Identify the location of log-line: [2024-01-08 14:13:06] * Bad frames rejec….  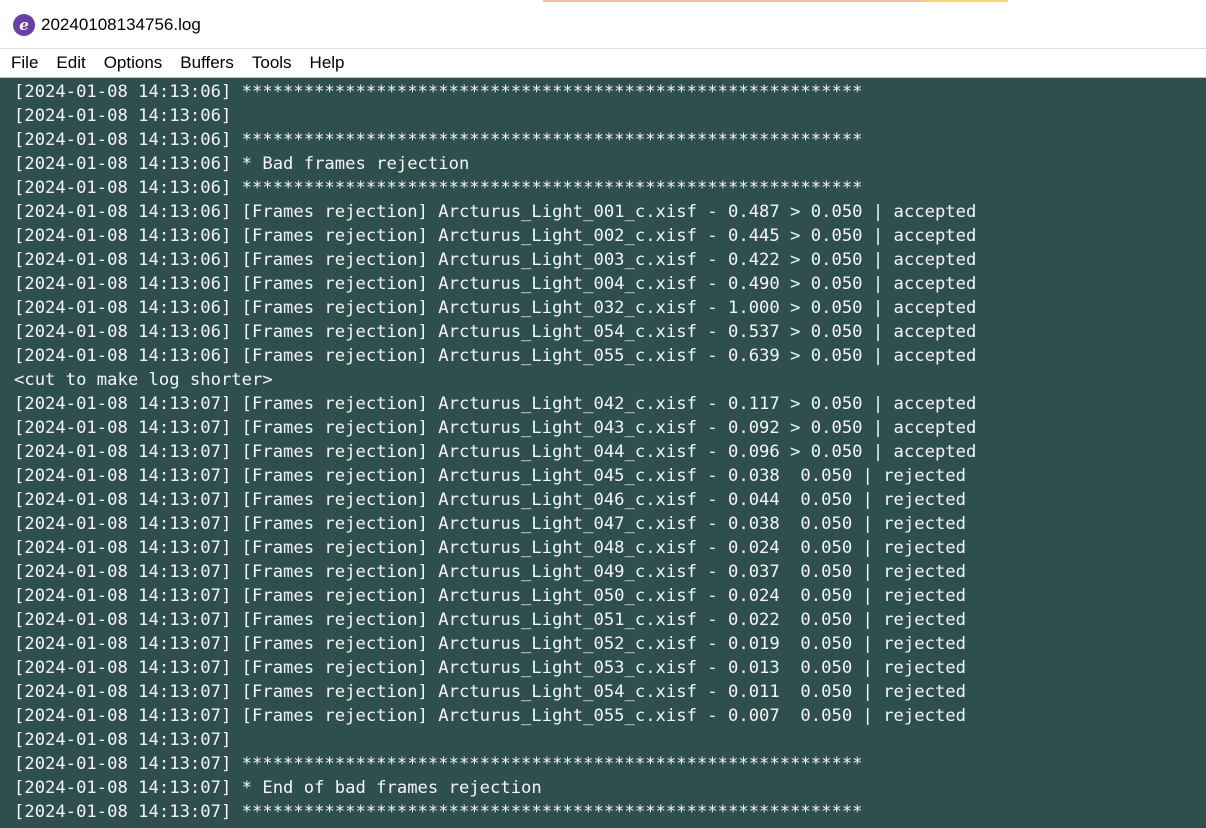
(242, 164).